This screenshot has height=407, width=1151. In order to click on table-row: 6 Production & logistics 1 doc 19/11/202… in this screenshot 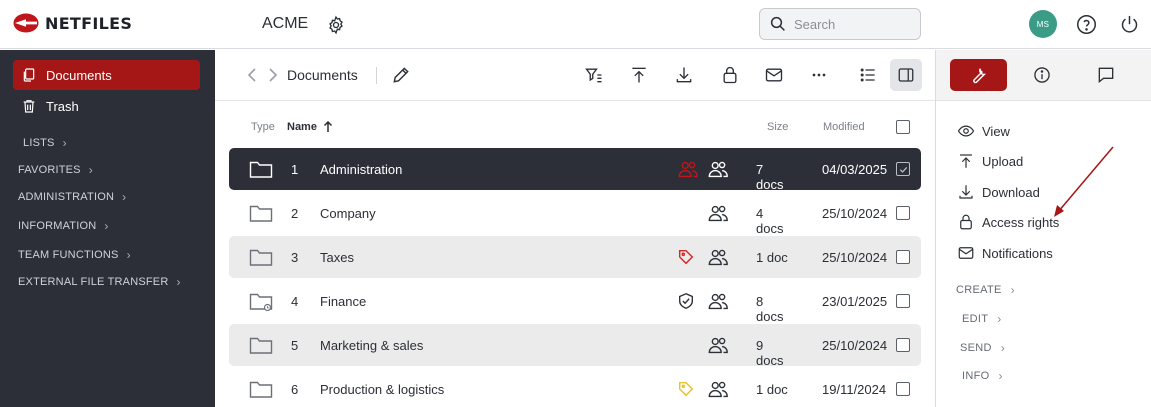, I will do `click(575, 387)`.